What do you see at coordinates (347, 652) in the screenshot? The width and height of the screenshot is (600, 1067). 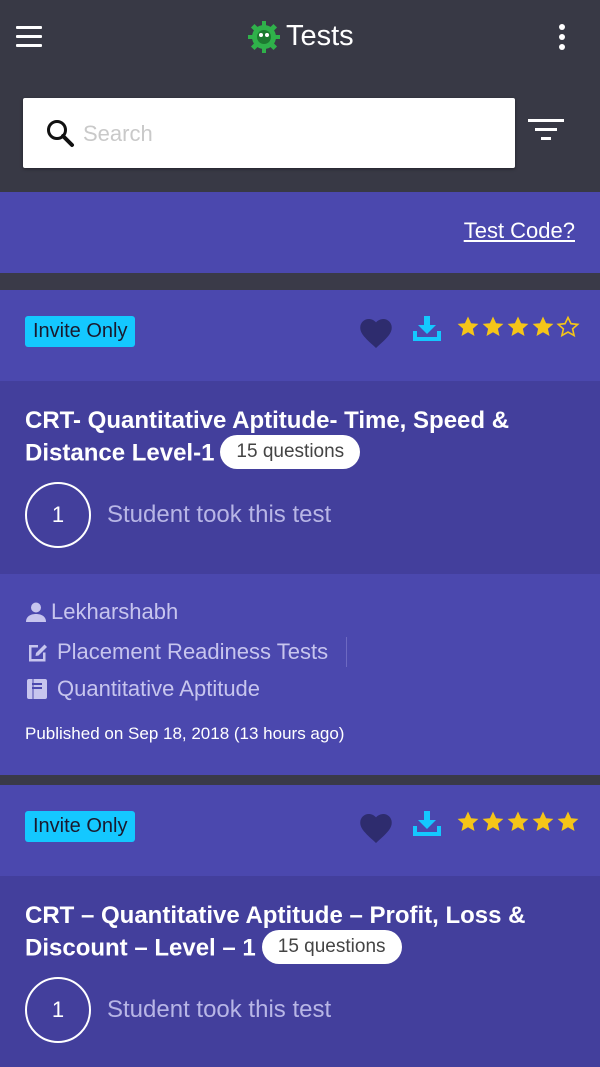 I see `divider` at bounding box center [347, 652].